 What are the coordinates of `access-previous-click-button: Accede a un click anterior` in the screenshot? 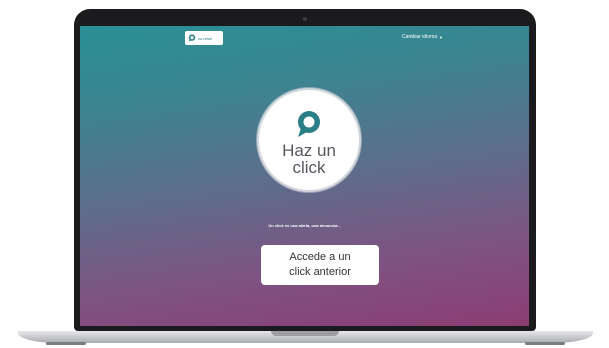 It's located at (320, 265).